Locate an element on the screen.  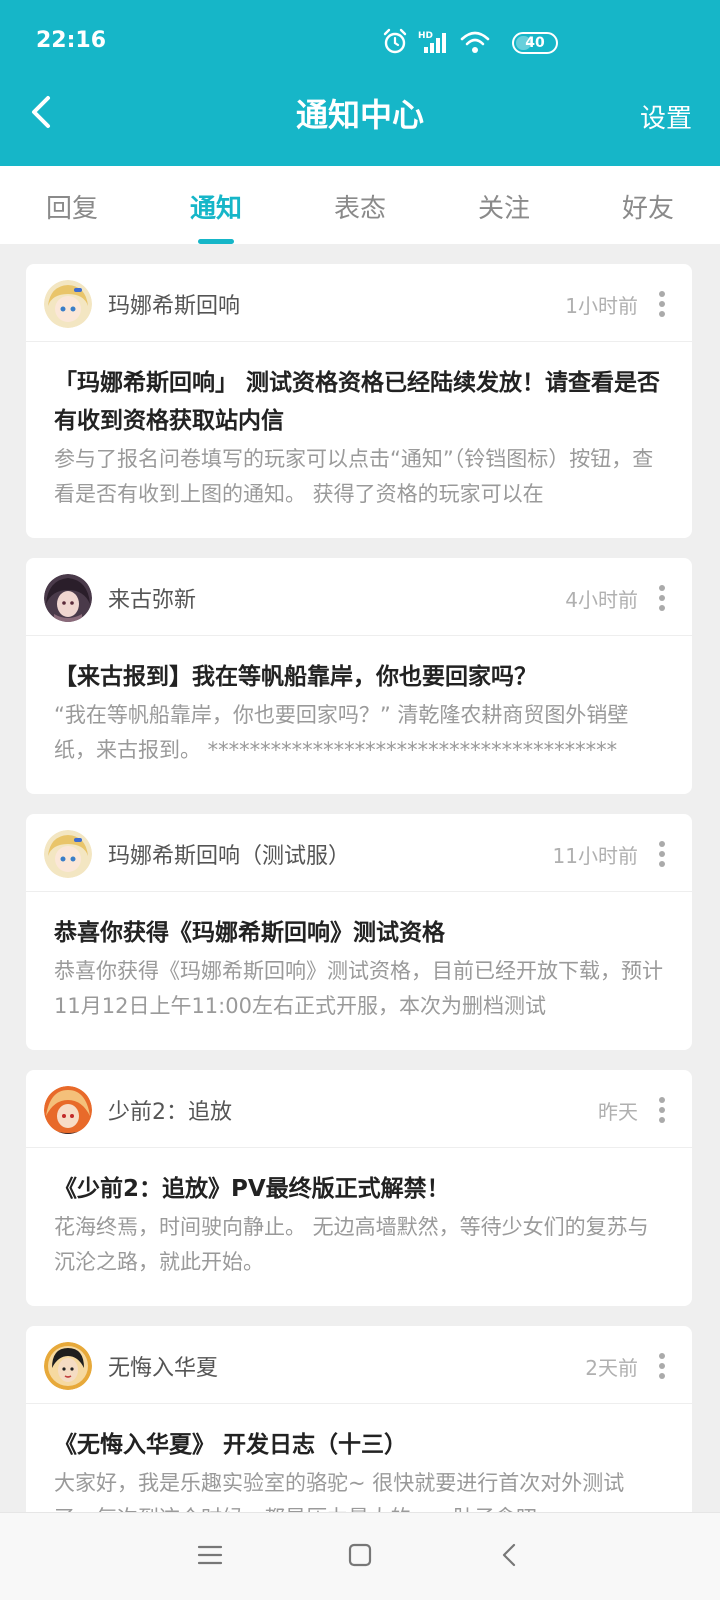
page-title: 通知中心 is located at coordinates (359, 115).